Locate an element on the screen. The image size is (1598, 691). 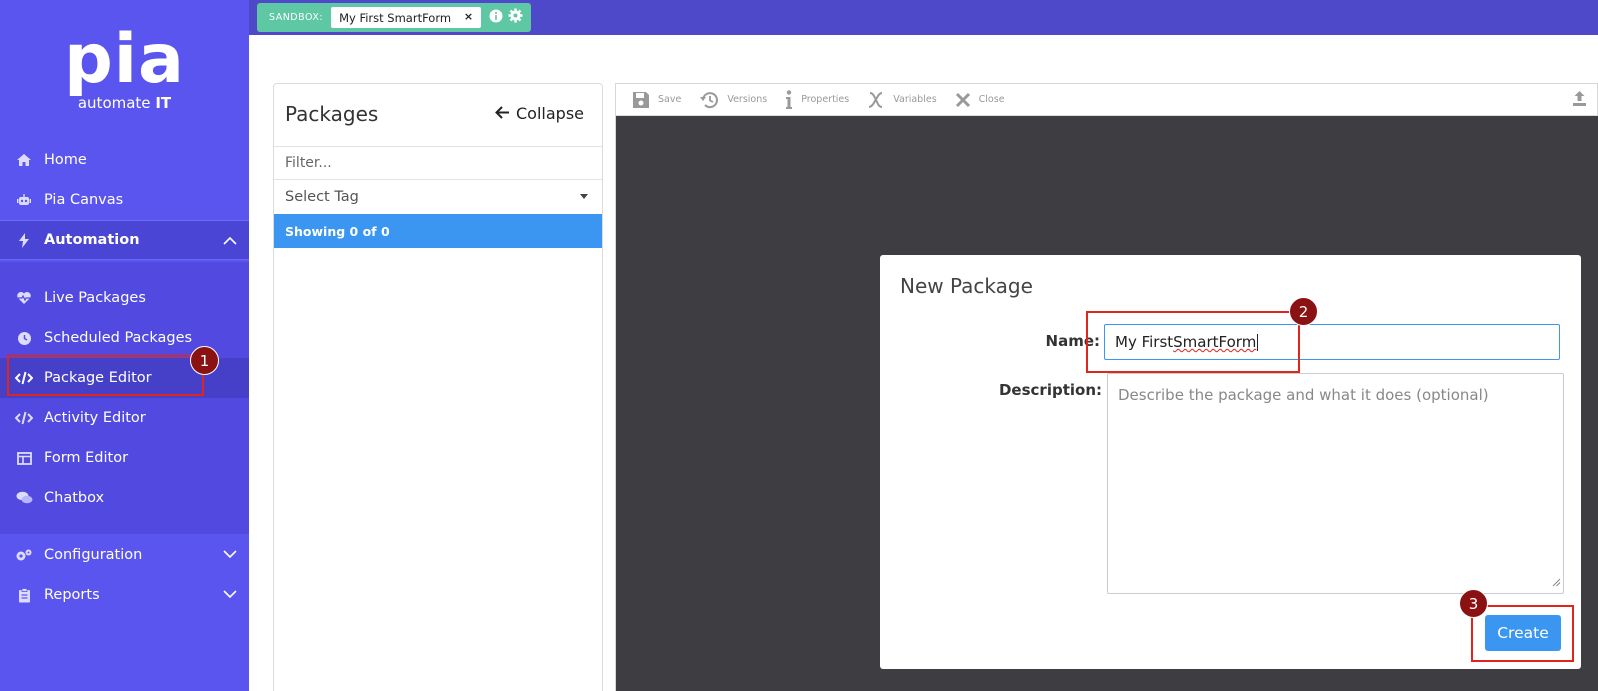
gear-icon is located at coordinates (515, 17).